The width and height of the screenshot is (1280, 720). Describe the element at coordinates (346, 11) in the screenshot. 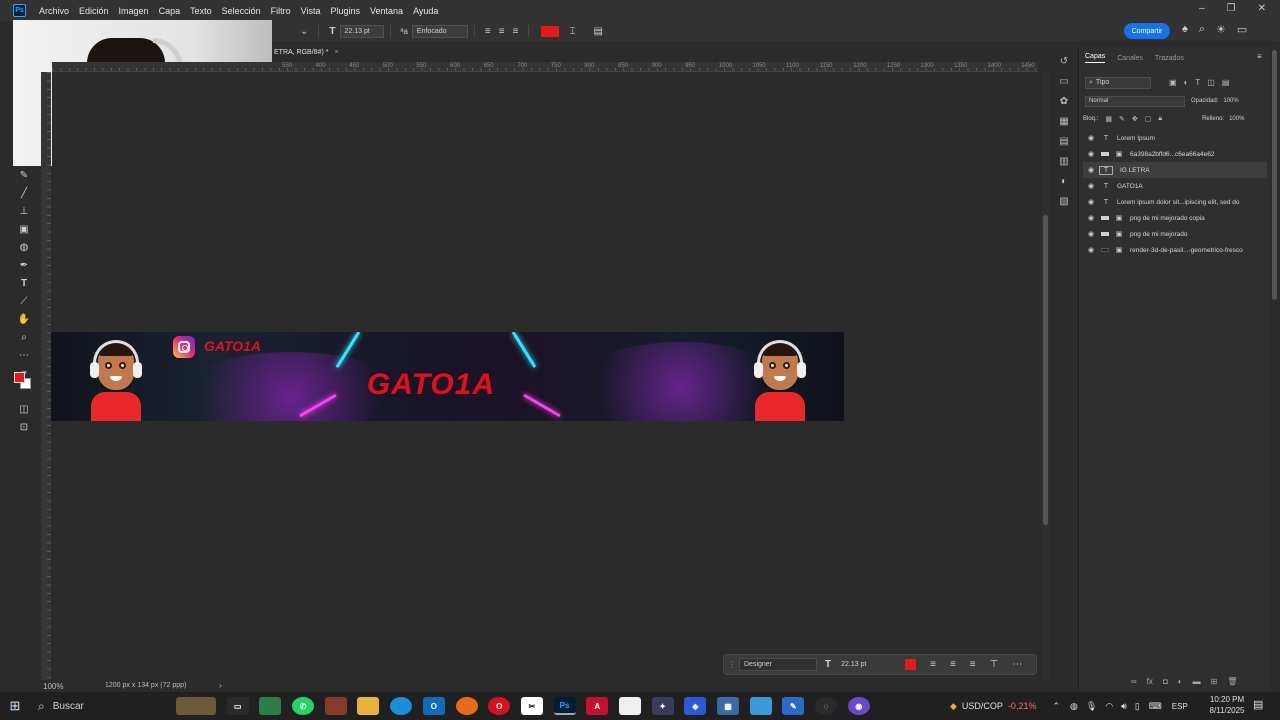

I see `menu-plugins: Plugins` at that location.